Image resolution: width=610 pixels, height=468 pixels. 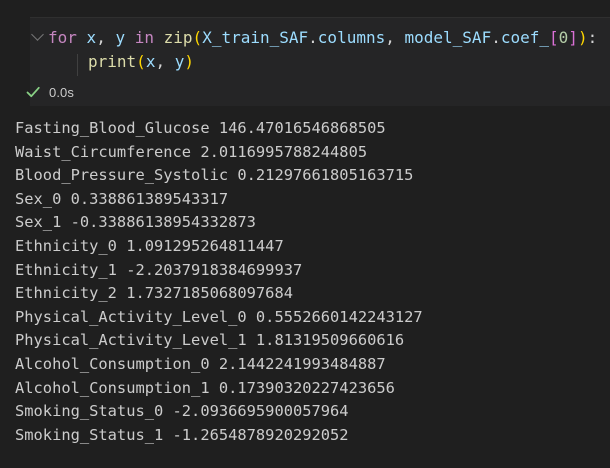 I want to click on code-line-1-token: :, so click(x=592, y=37).